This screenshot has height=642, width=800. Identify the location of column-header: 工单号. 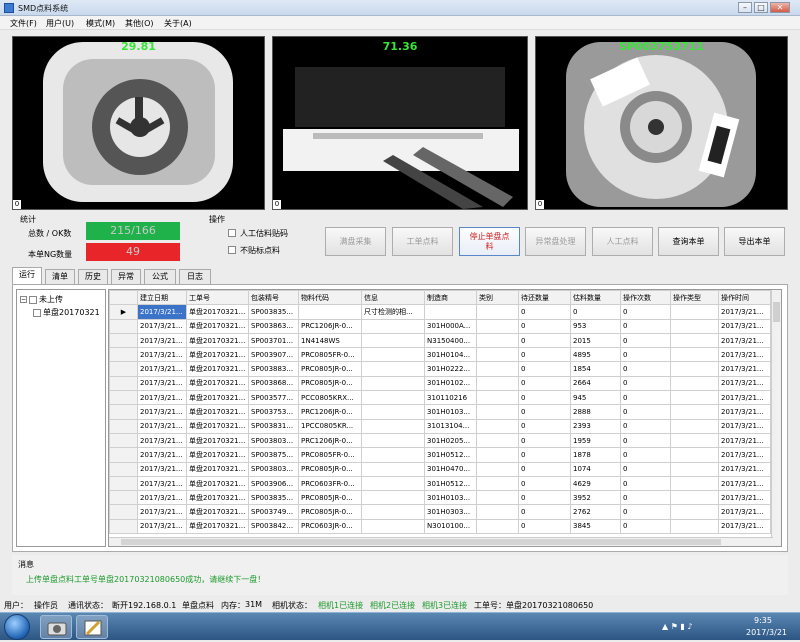
(217, 298).